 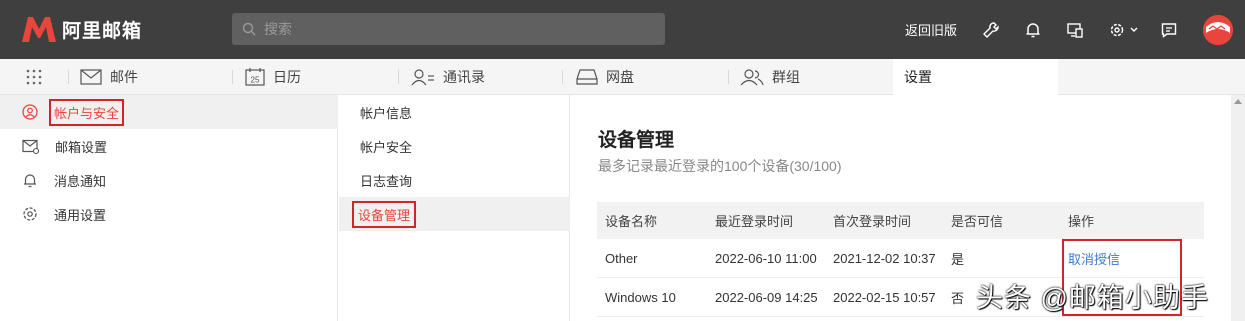 What do you see at coordinates (39, 29) in the screenshot?
I see `logo-mark-icon` at bounding box center [39, 29].